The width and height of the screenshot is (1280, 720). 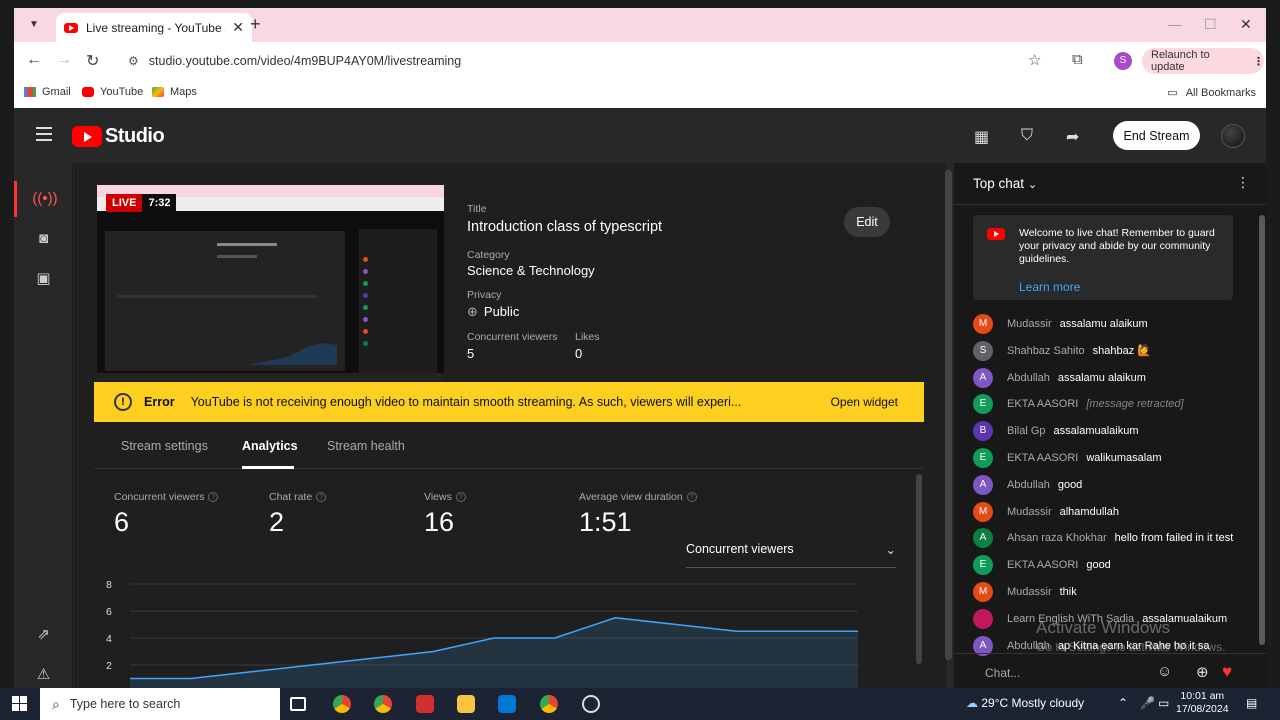 I want to click on maximize-icon: ☐, so click(x=1210, y=24).